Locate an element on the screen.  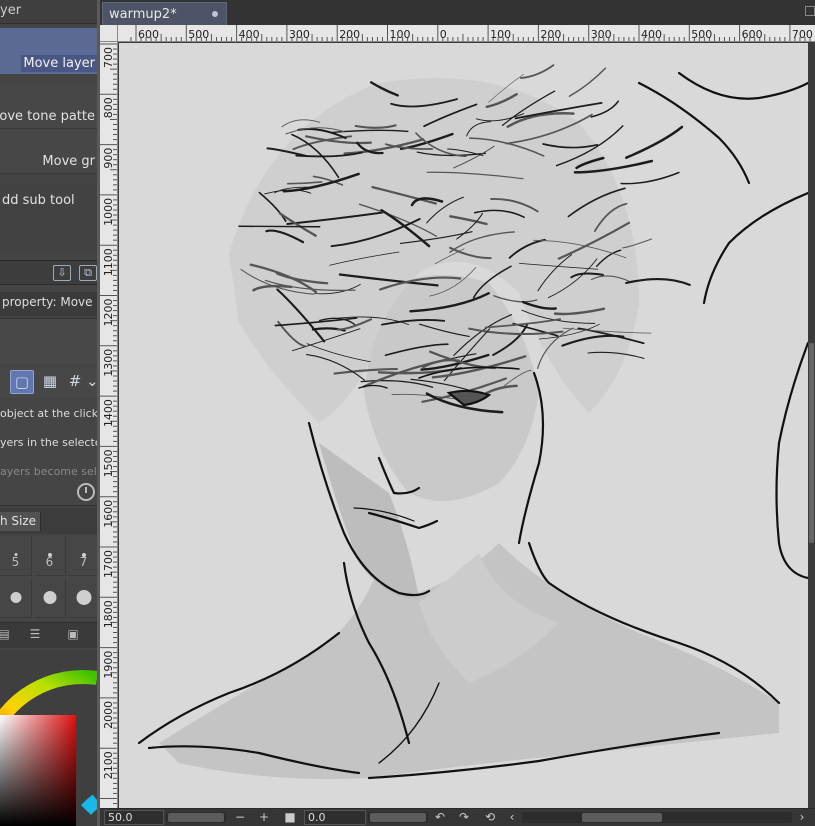
ruler-v-label: 1800 is located at coordinates (108, 614).